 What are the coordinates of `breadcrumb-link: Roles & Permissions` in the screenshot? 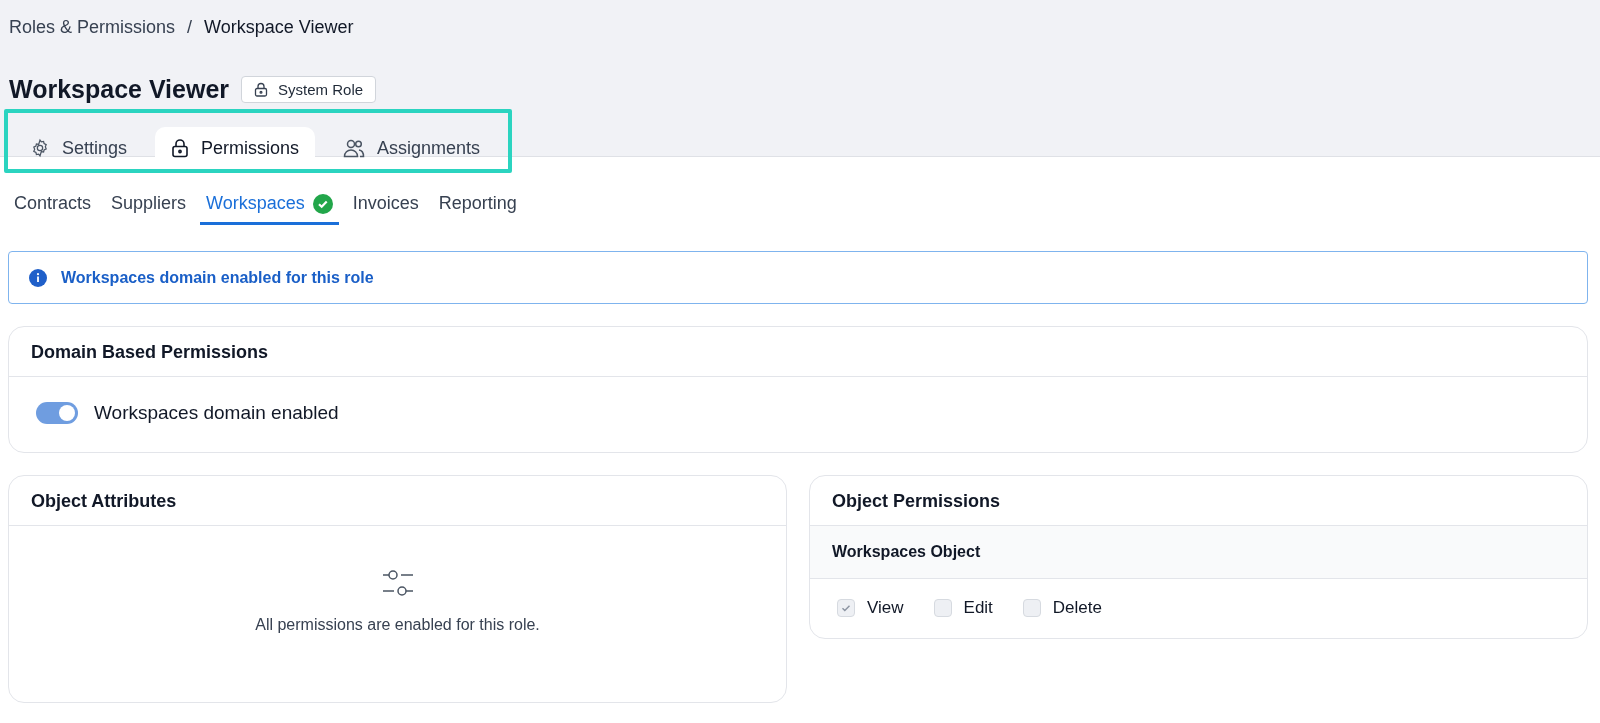 It's located at (92, 27).